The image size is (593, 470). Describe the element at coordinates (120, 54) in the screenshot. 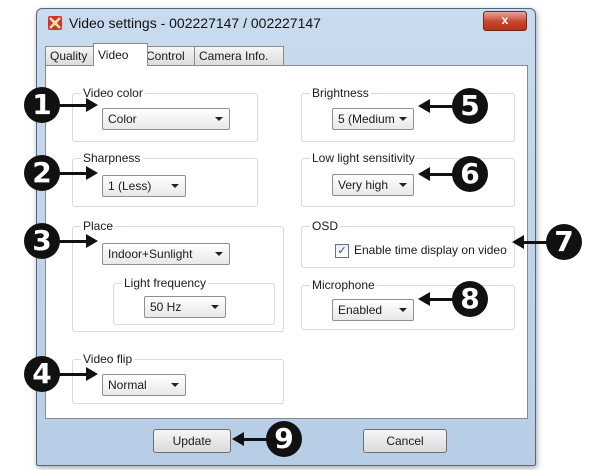

I see `tab-video: Video` at that location.